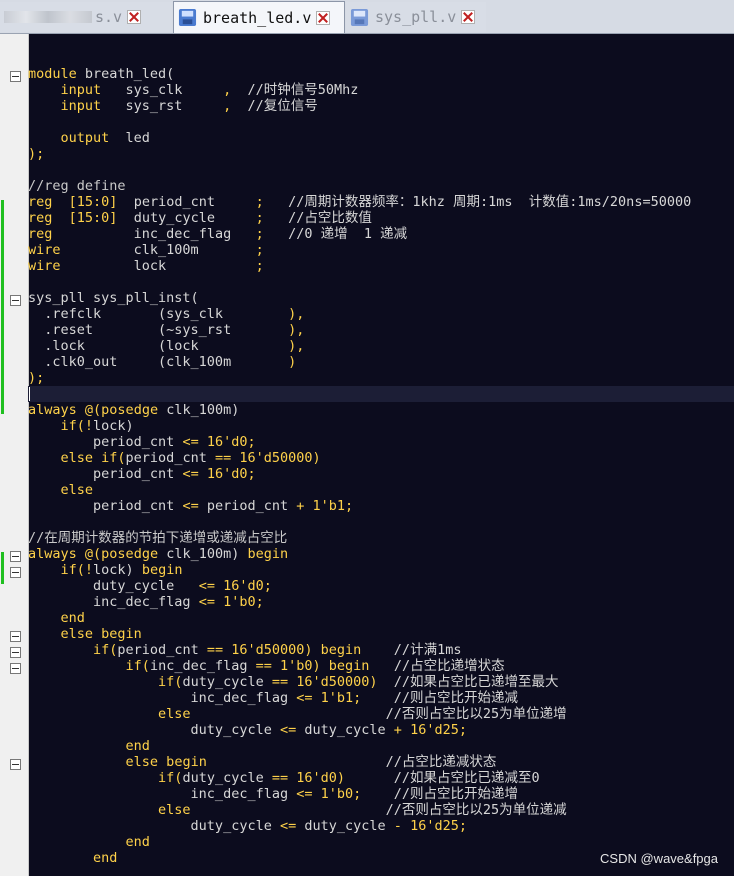 Image resolution: width=734 pixels, height=876 pixels. What do you see at coordinates (416, 17) in the screenshot?
I see `tab-sys-pll: sys_pll.v` at bounding box center [416, 17].